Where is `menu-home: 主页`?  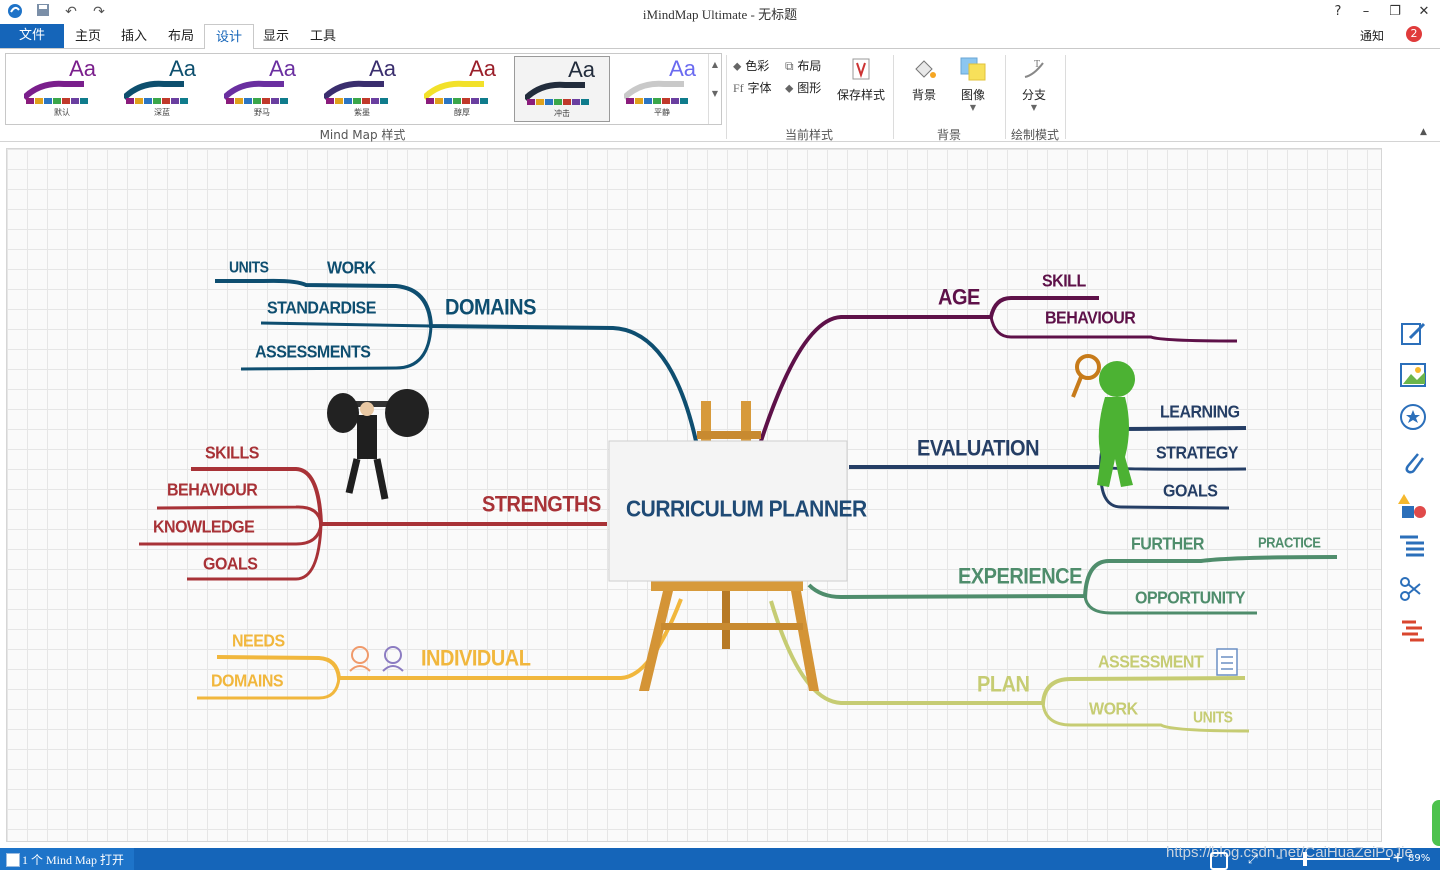
menu-home: 主页 is located at coordinates (88, 36).